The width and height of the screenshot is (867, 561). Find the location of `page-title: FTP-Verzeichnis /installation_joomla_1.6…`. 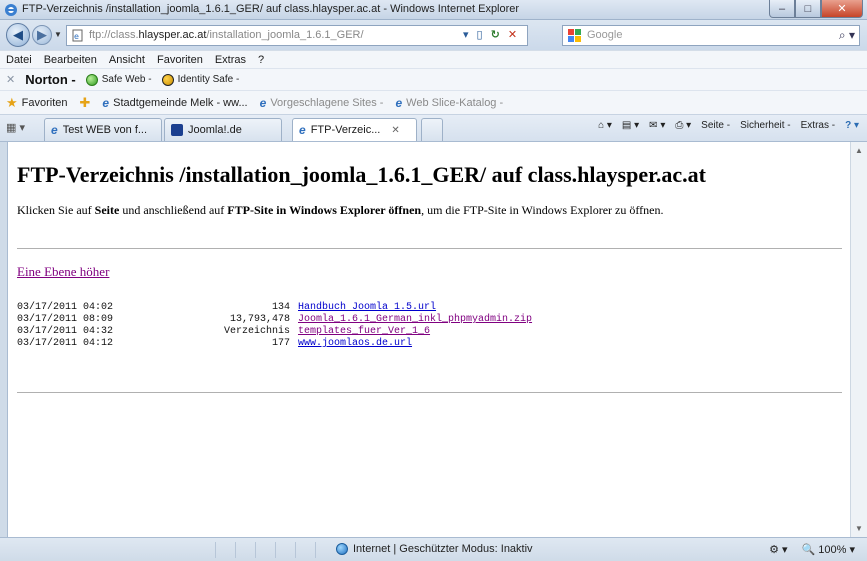

page-title: FTP-Verzeichnis /installation_joomla_1.6… is located at coordinates (361, 174).